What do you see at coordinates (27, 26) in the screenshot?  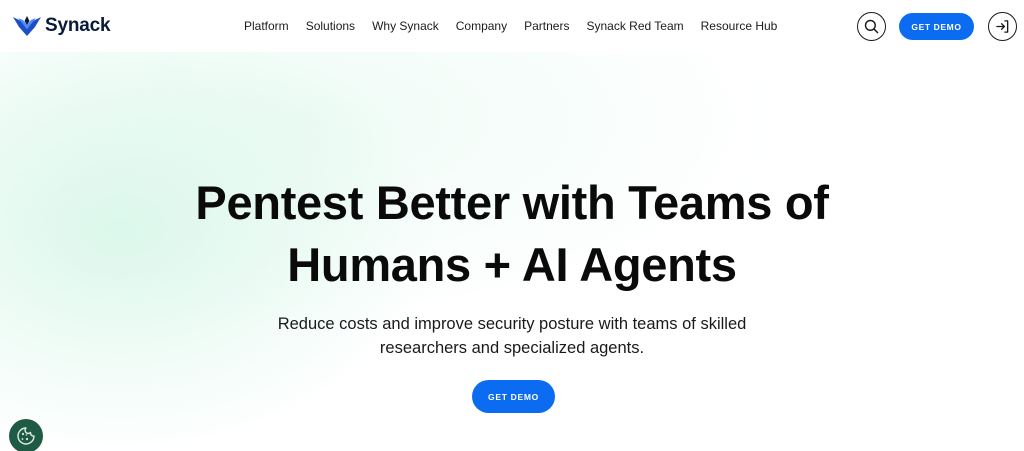 I see `synack-logo-icon` at bounding box center [27, 26].